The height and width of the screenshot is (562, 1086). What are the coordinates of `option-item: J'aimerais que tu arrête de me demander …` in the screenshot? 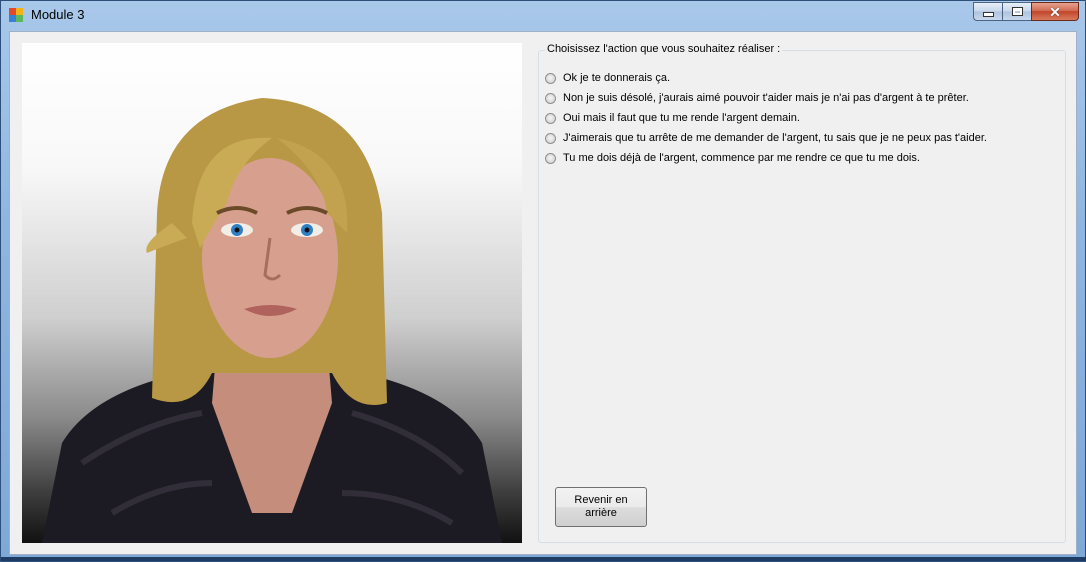 It's located at (766, 138).